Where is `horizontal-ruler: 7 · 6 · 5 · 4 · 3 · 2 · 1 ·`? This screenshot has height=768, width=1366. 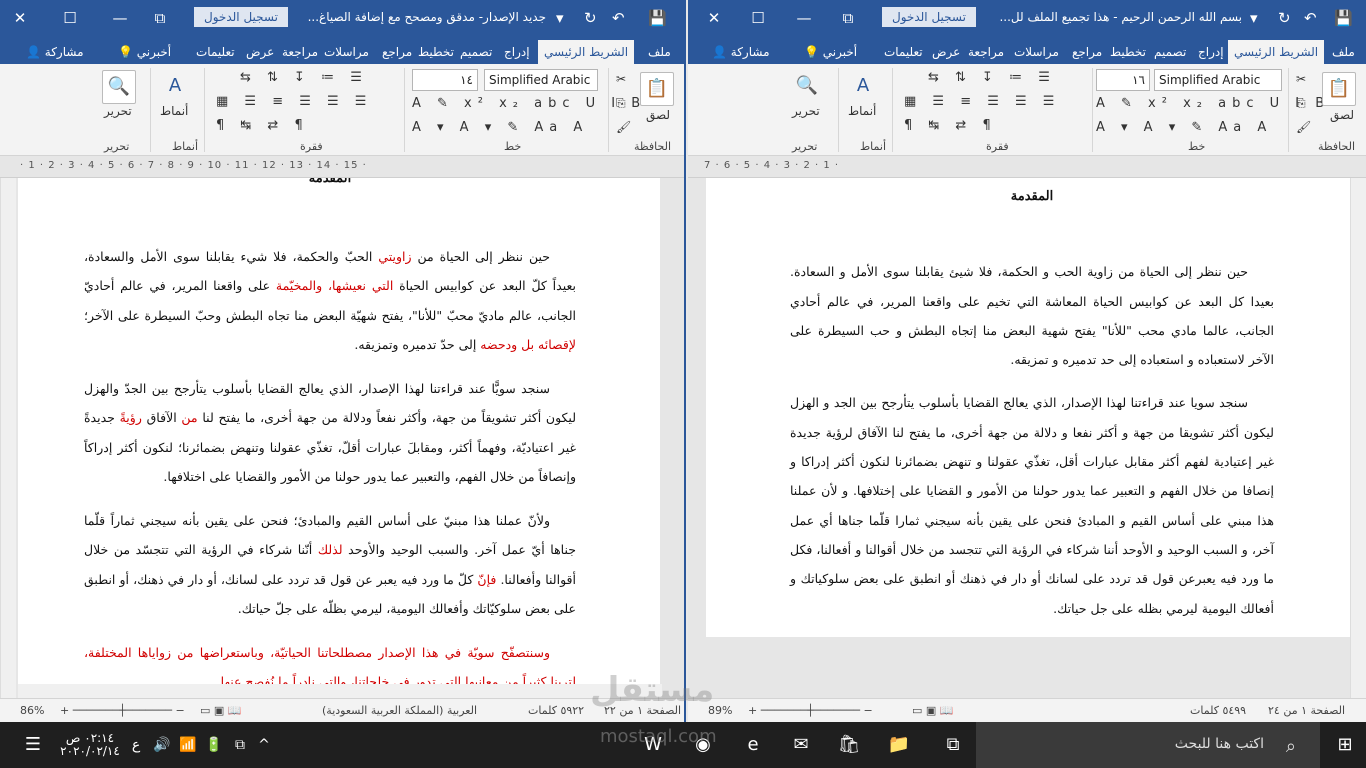
horizontal-ruler: 7 · 6 · 5 · 4 · 3 · 2 · 1 · is located at coordinates (1027, 167).